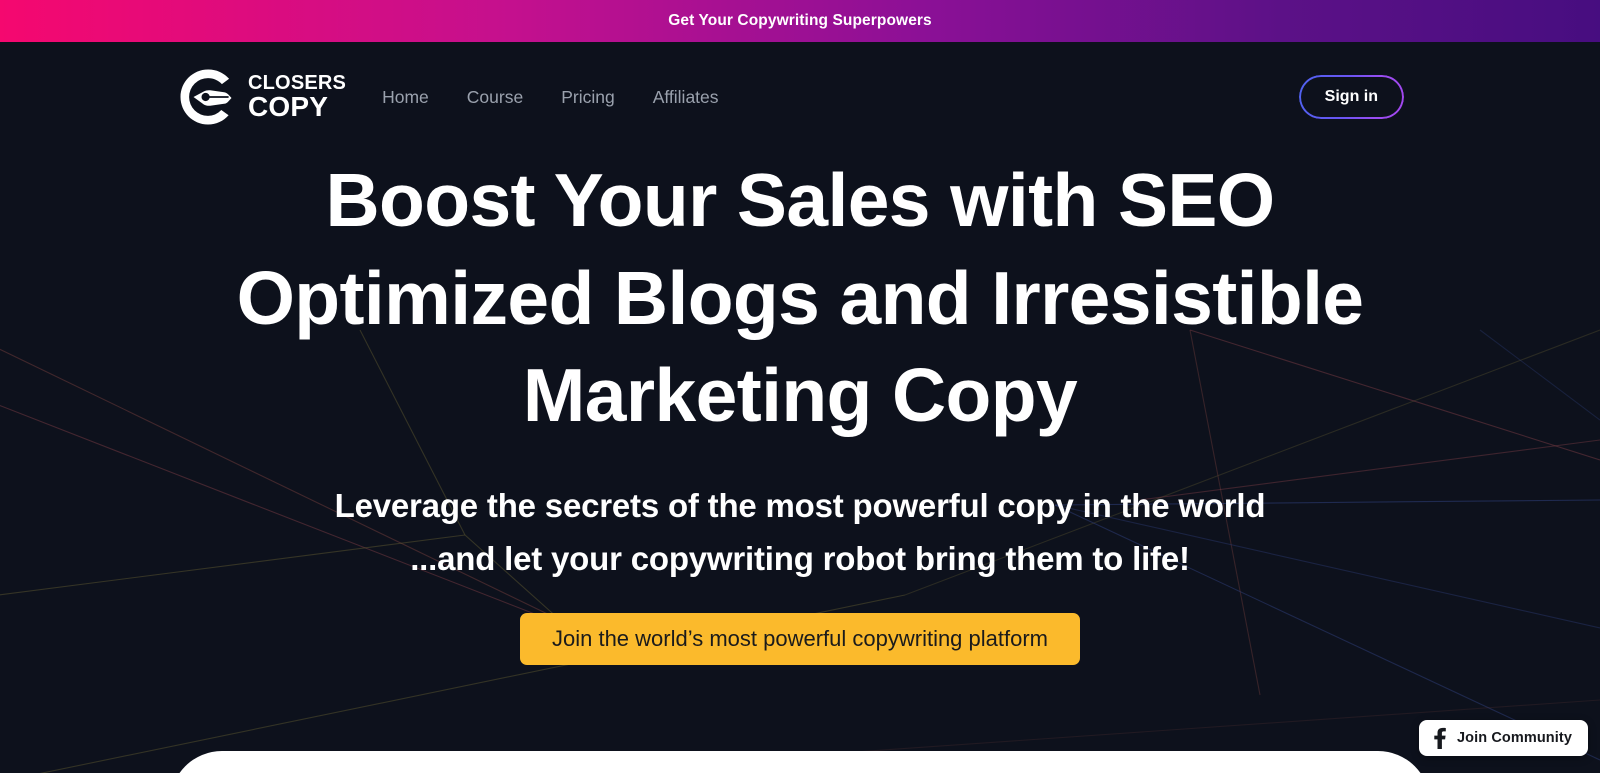 The image size is (1600, 773). Describe the element at coordinates (297, 82) in the screenshot. I see `brand-line-closers: CLOSERS` at that location.